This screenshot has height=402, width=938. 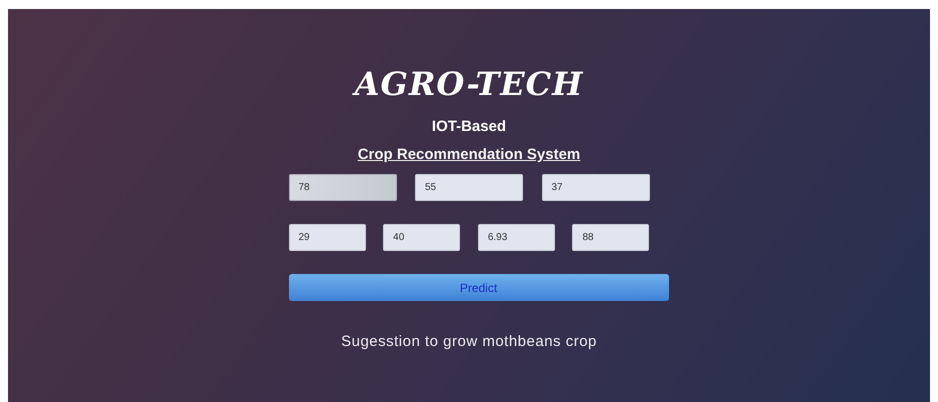 What do you see at coordinates (469, 127) in the screenshot?
I see `subtitle: IOT-Based` at bounding box center [469, 127].